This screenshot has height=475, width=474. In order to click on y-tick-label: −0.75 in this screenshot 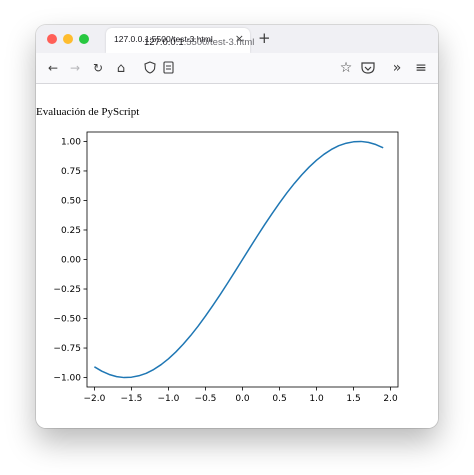, I will do `click(67, 349)`.